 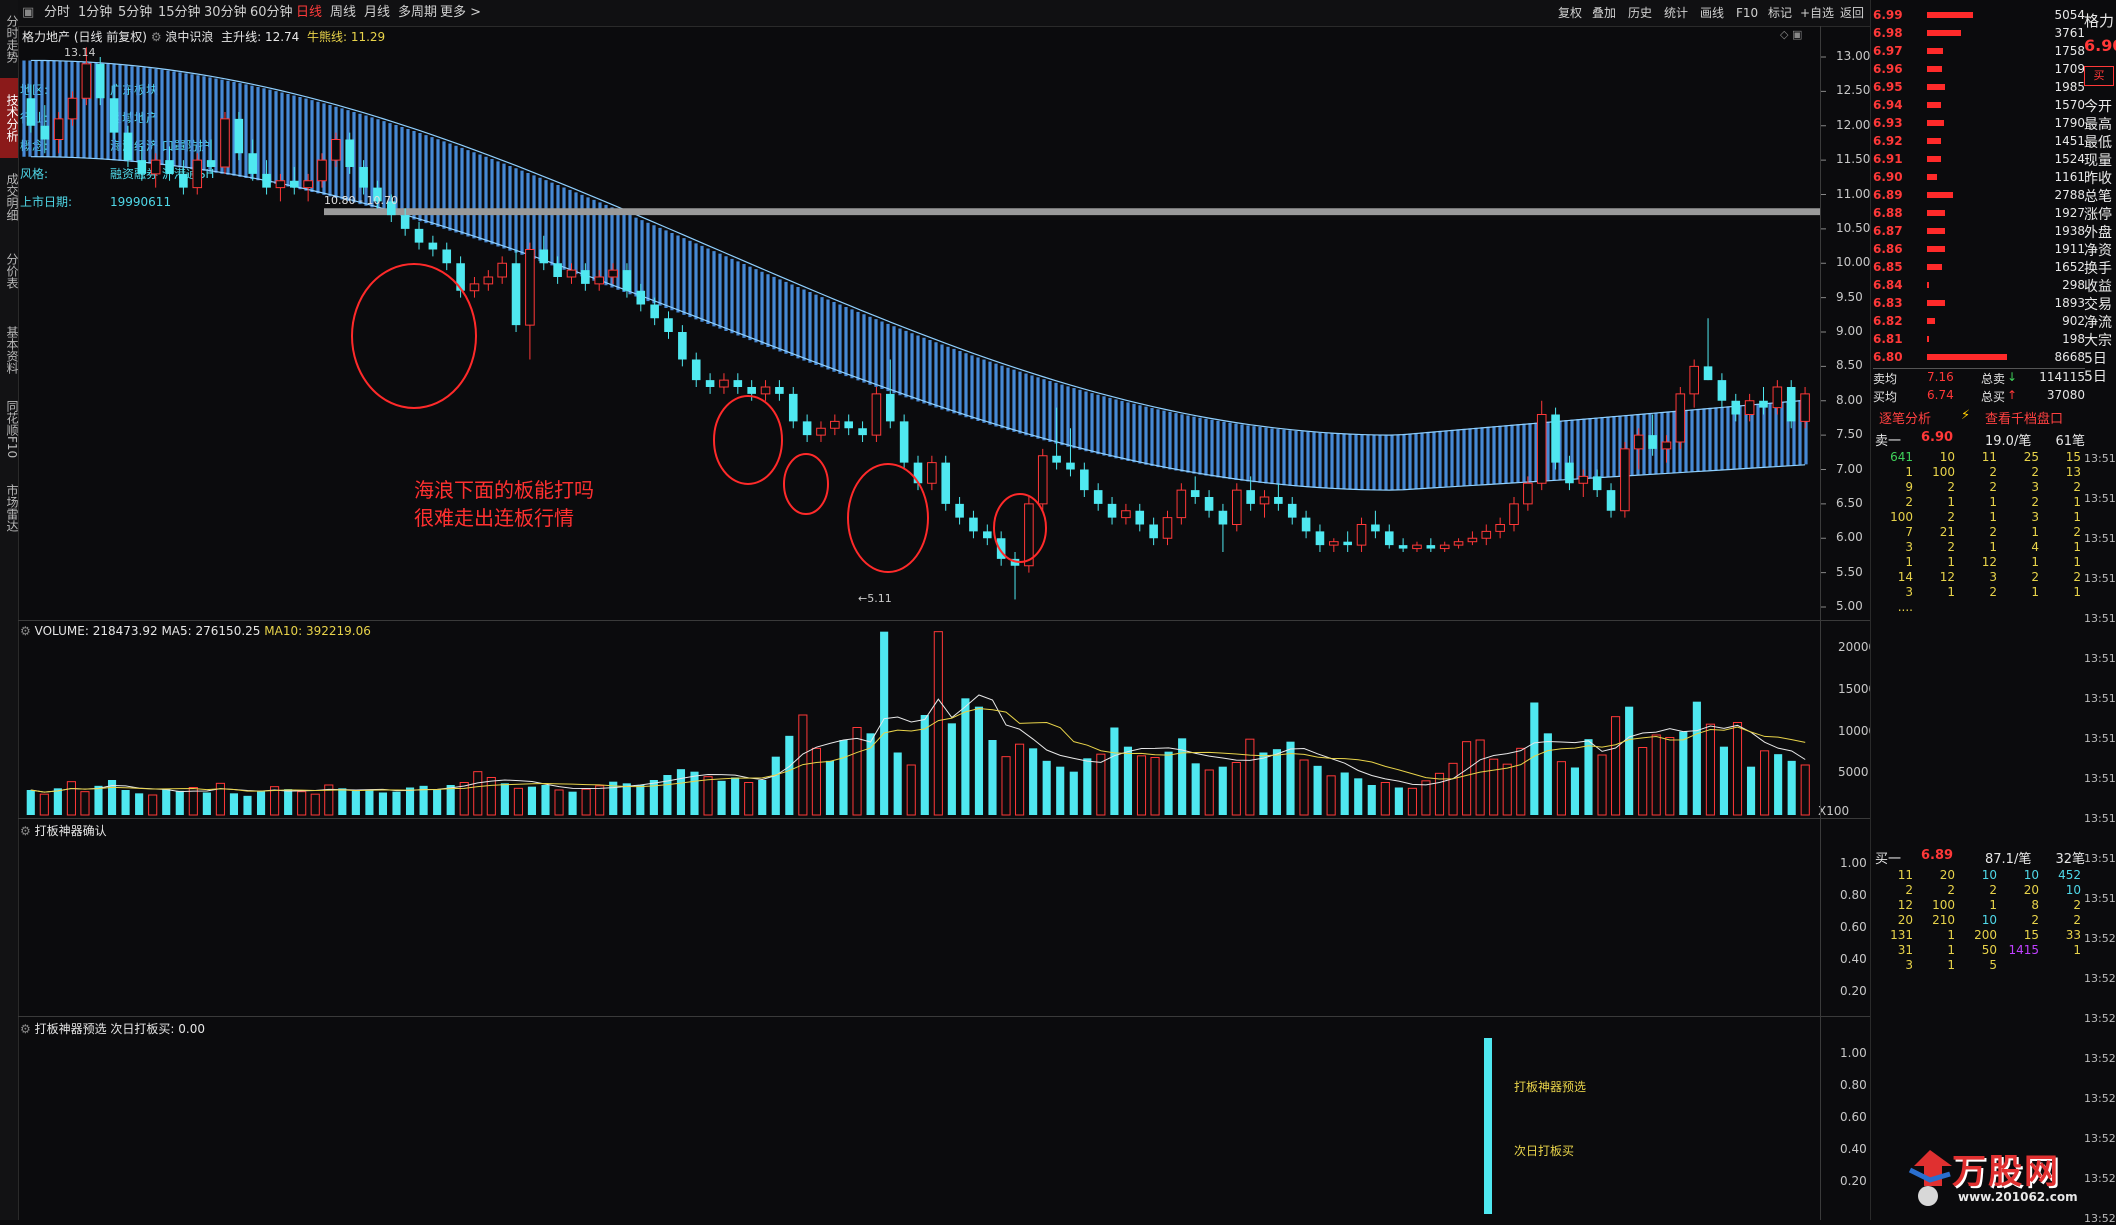 What do you see at coordinates (2070, 859) in the screenshot?
I see `buy1-count: 32笔` at bounding box center [2070, 859].